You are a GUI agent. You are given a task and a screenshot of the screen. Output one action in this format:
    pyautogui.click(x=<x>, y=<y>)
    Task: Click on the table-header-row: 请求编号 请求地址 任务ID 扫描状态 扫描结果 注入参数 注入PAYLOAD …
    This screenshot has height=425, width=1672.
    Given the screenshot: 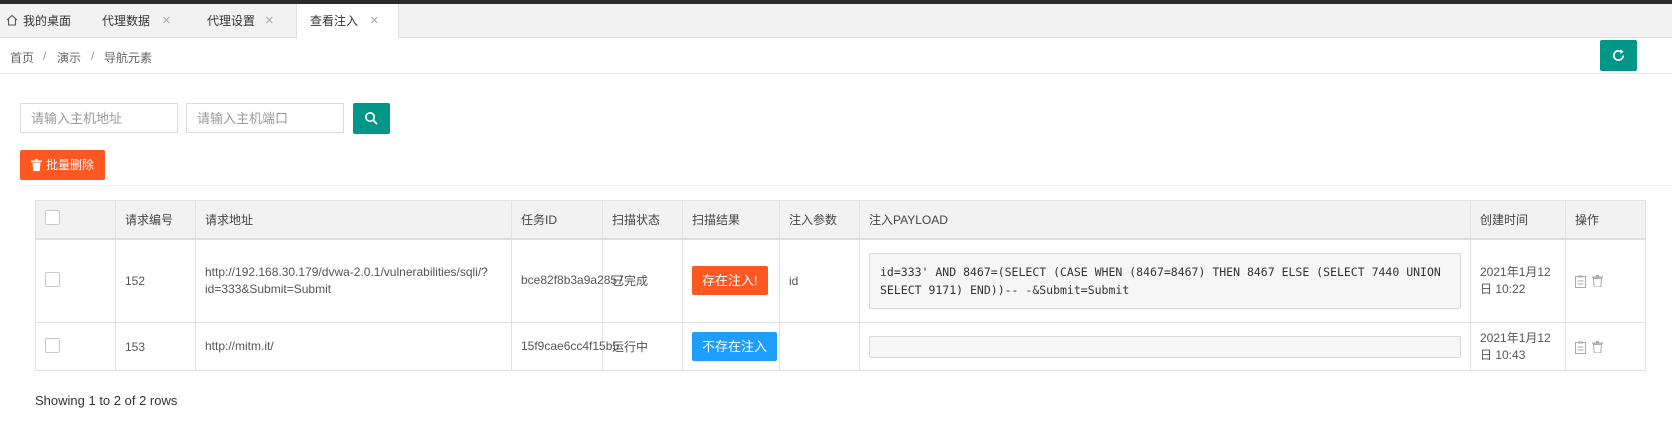 What is the action you would take?
    pyautogui.click(x=840, y=220)
    